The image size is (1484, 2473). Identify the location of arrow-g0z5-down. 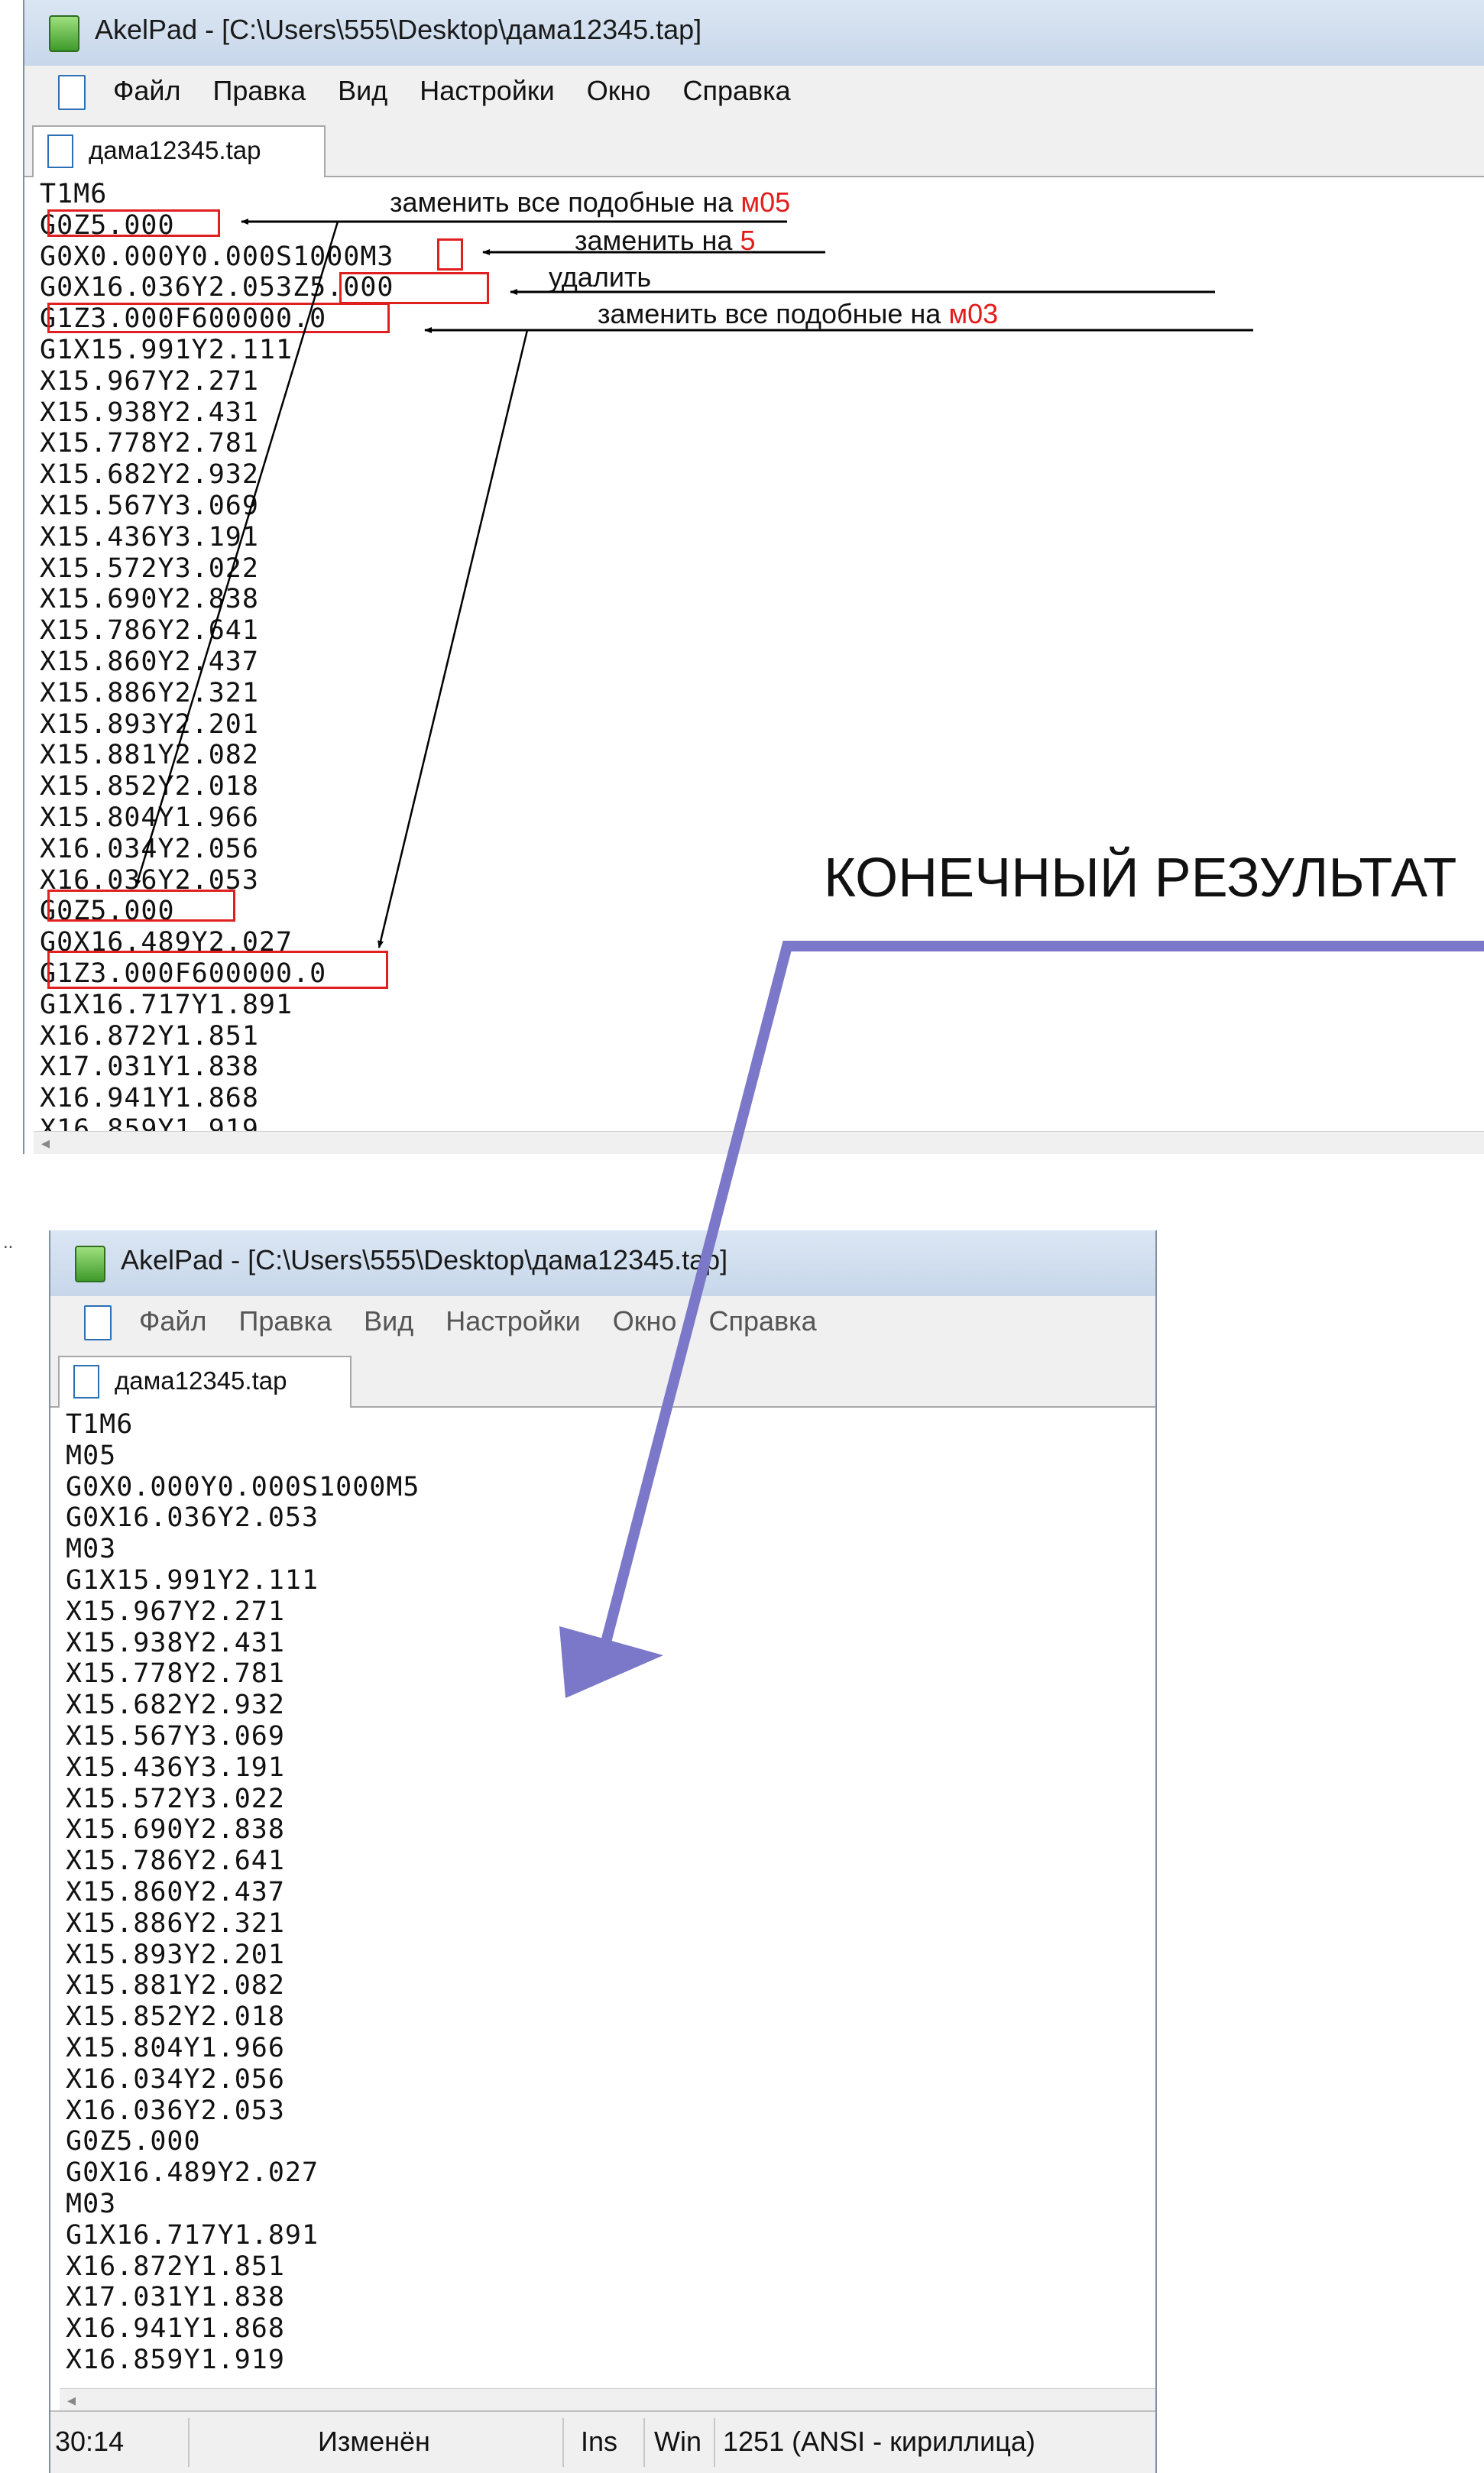
(237, 554).